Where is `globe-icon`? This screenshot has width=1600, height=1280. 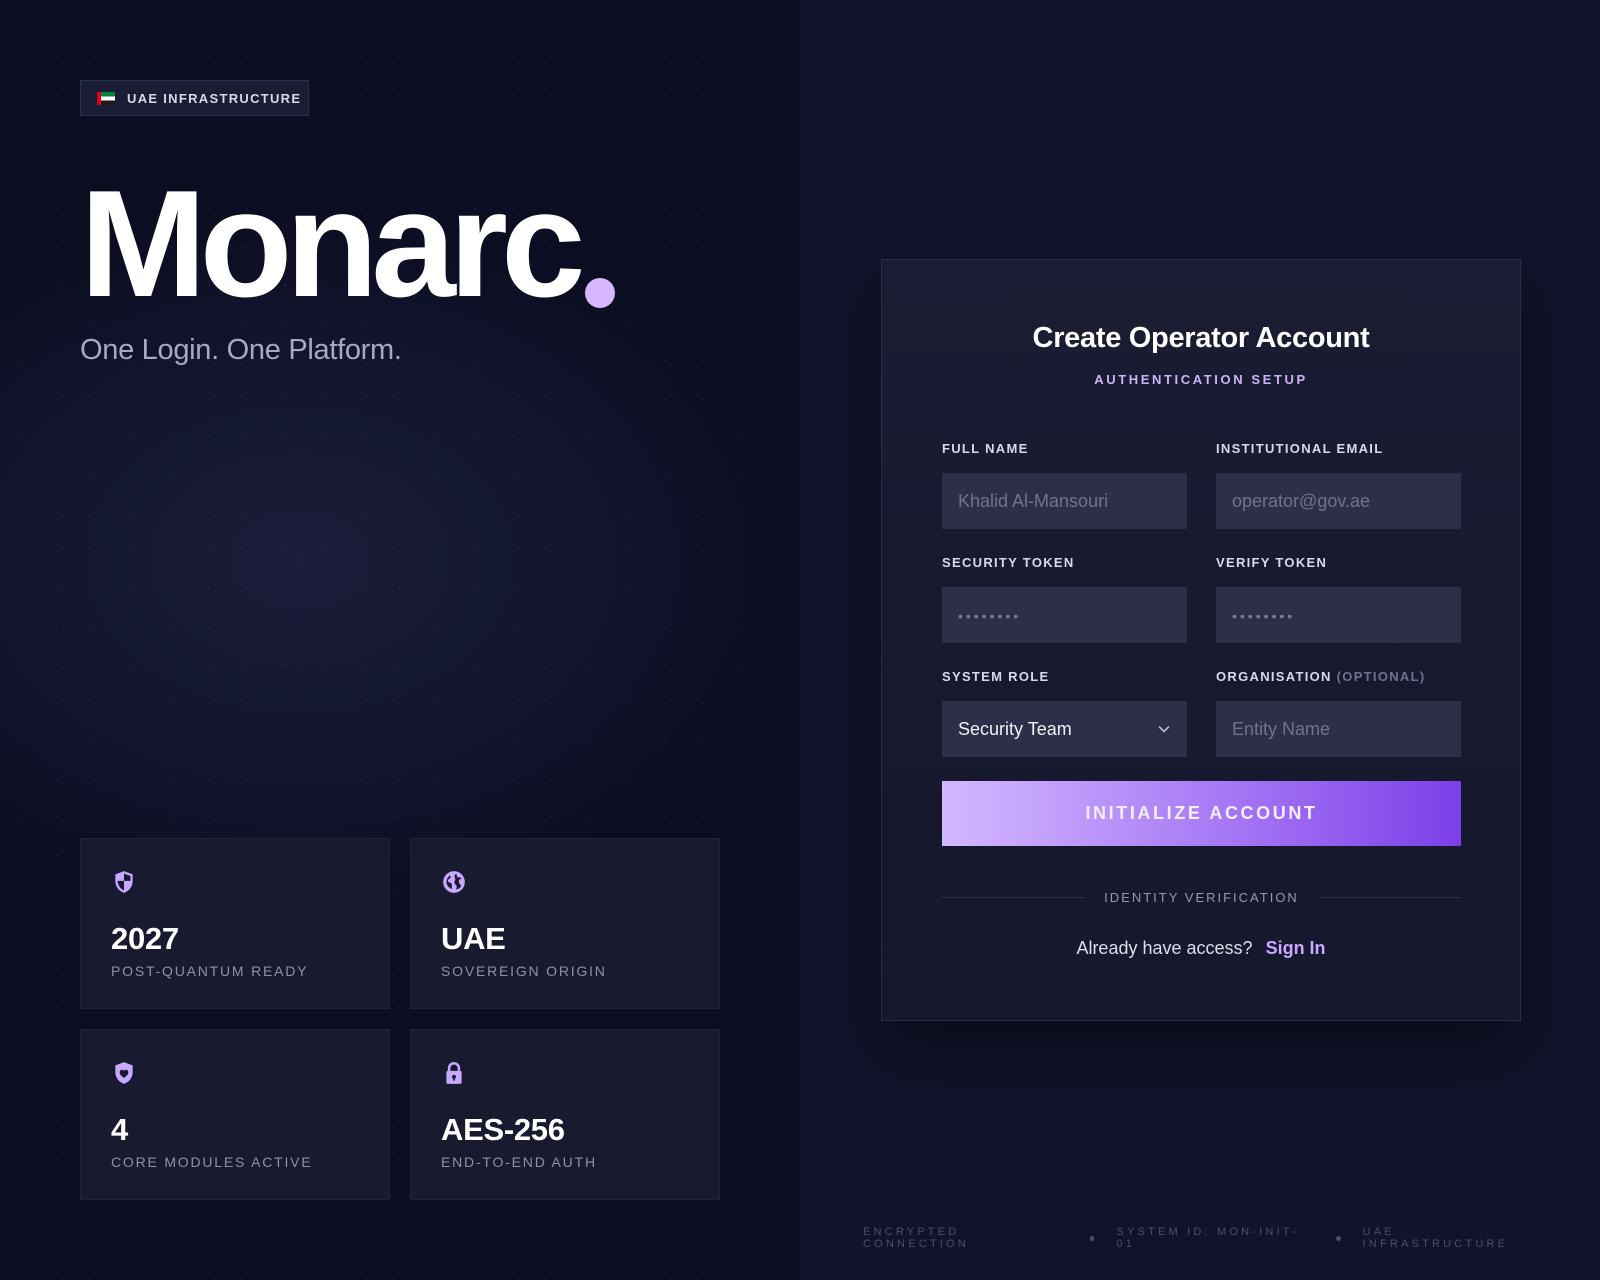 globe-icon is located at coordinates (454, 882).